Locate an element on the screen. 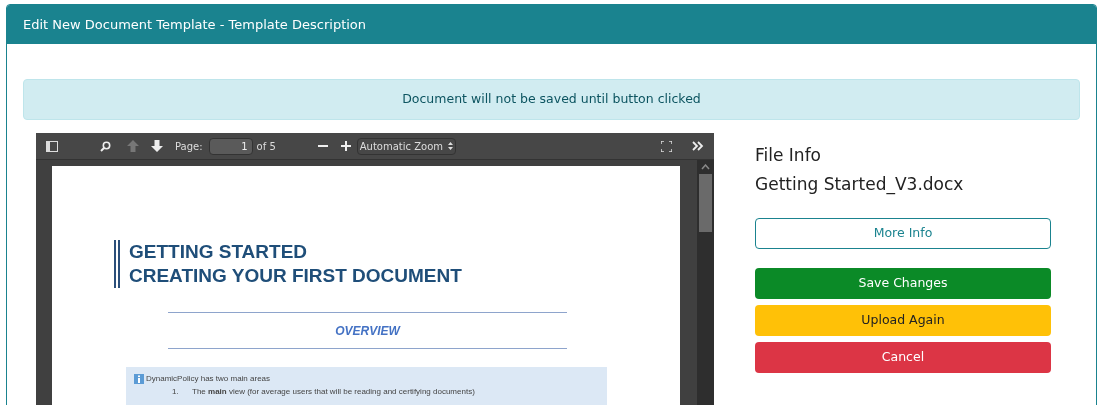  file-name: Getting Started_V3.docx is located at coordinates (860, 184).